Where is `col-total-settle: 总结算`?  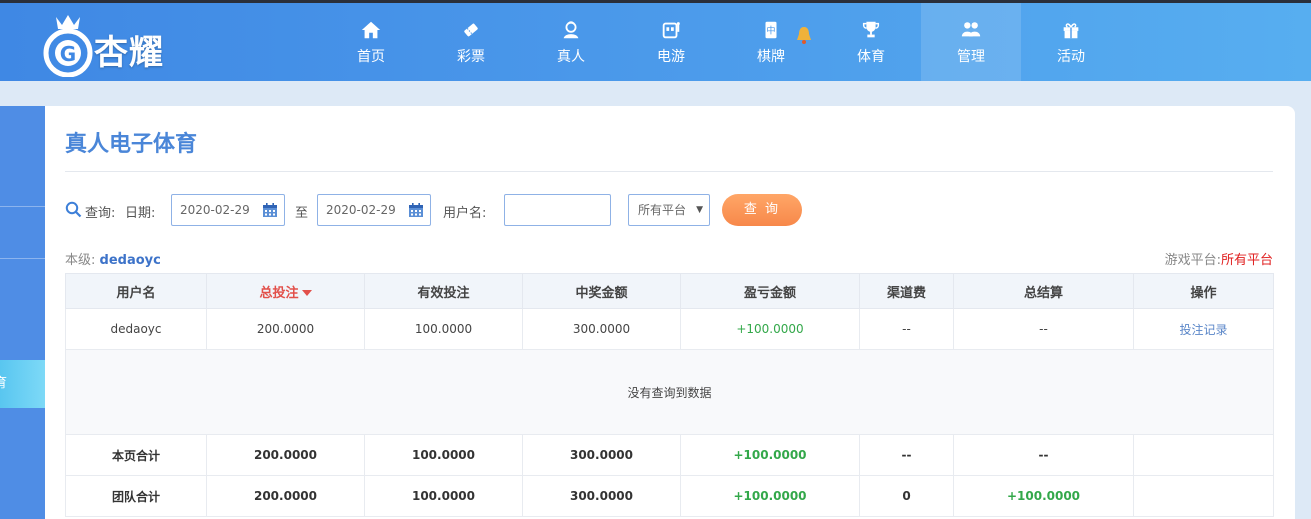
col-total-settle: 总结算 is located at coordinates (1043, 291).